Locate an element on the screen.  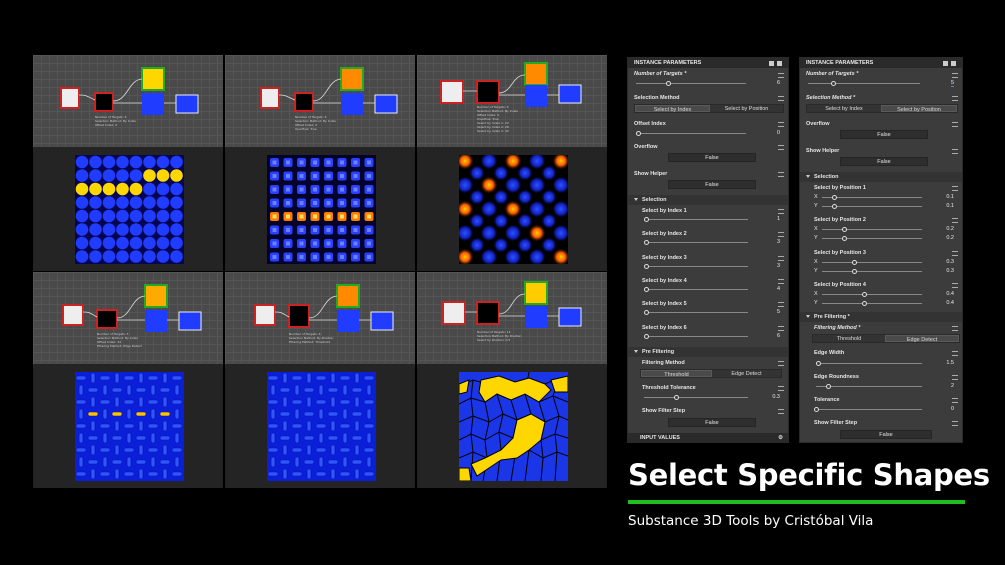
num-targets-value: 5 is located at coordinates (952, 83).